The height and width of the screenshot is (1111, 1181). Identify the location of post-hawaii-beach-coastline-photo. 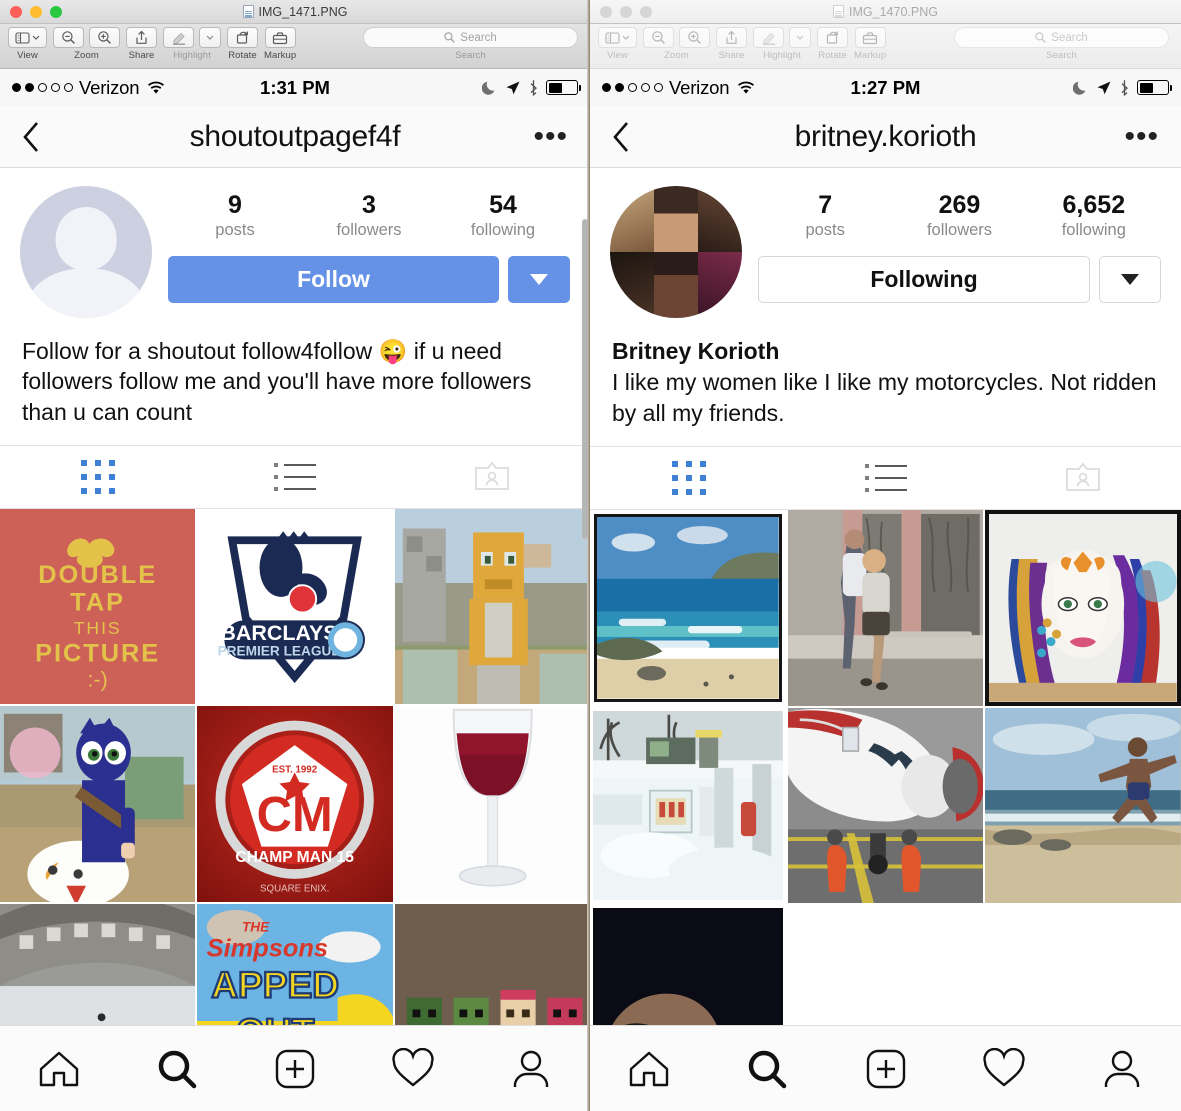
(688, 608).